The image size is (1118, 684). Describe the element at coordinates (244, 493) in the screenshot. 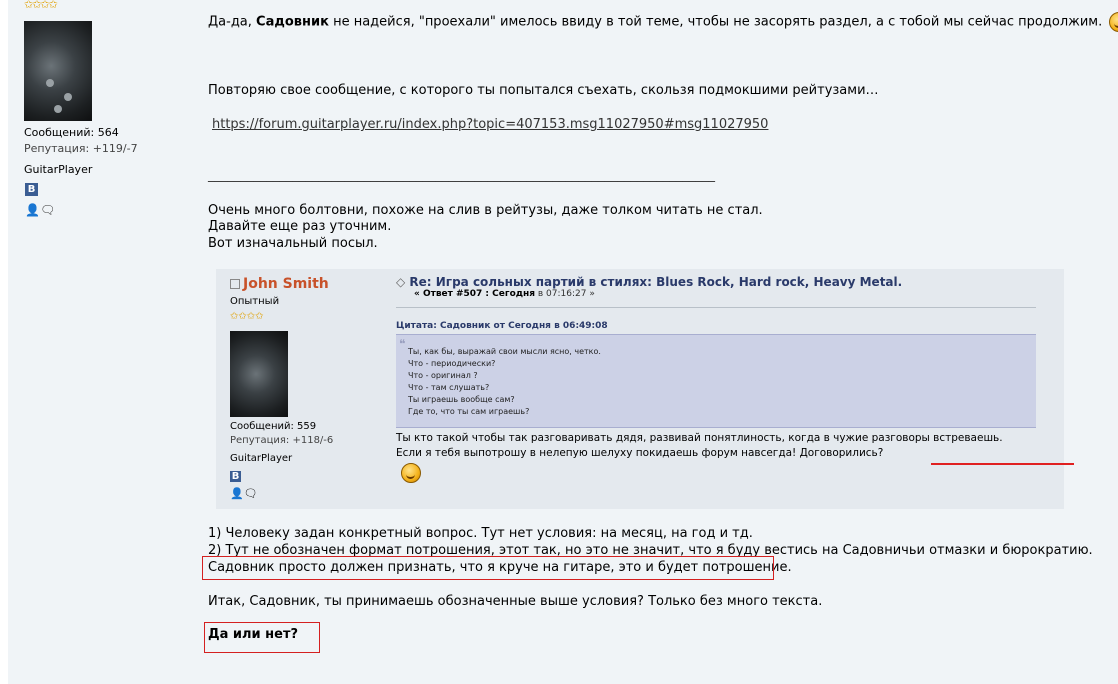

I see `quoted-profile-icons: 👤🗨` at that location.